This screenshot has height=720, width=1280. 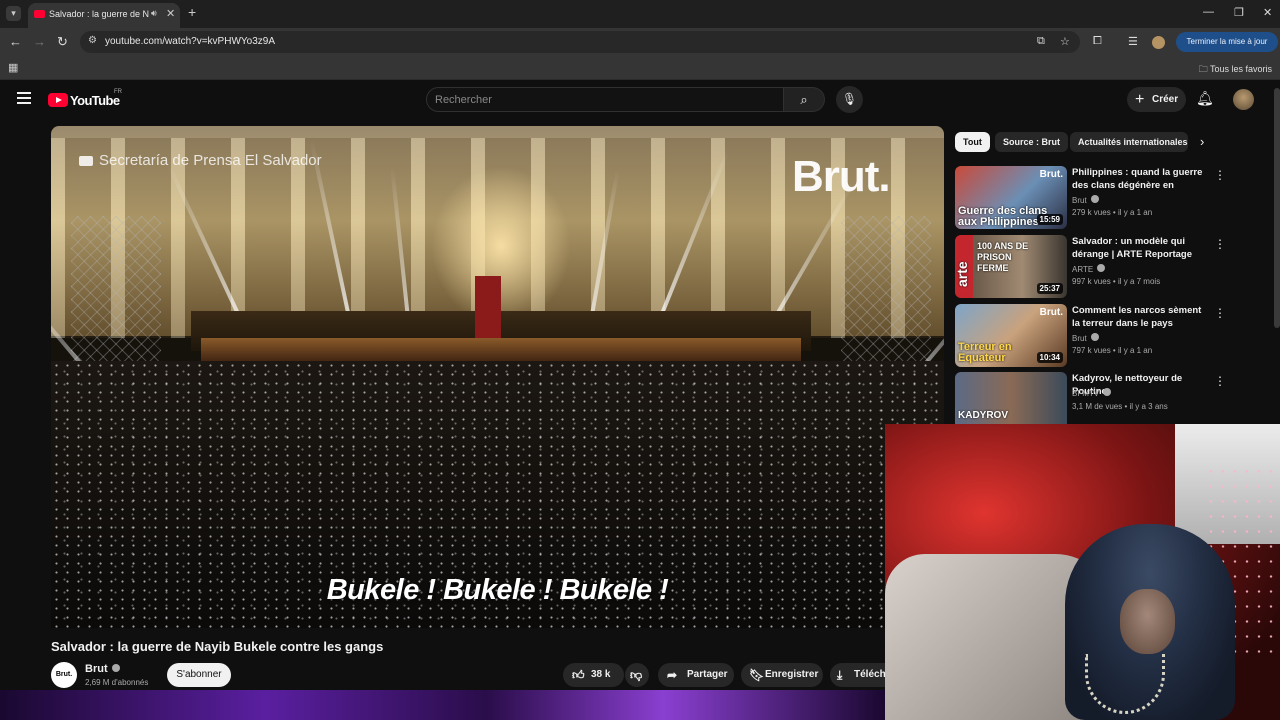 I want to click on country-code: FR, so click(x=118, y=92).